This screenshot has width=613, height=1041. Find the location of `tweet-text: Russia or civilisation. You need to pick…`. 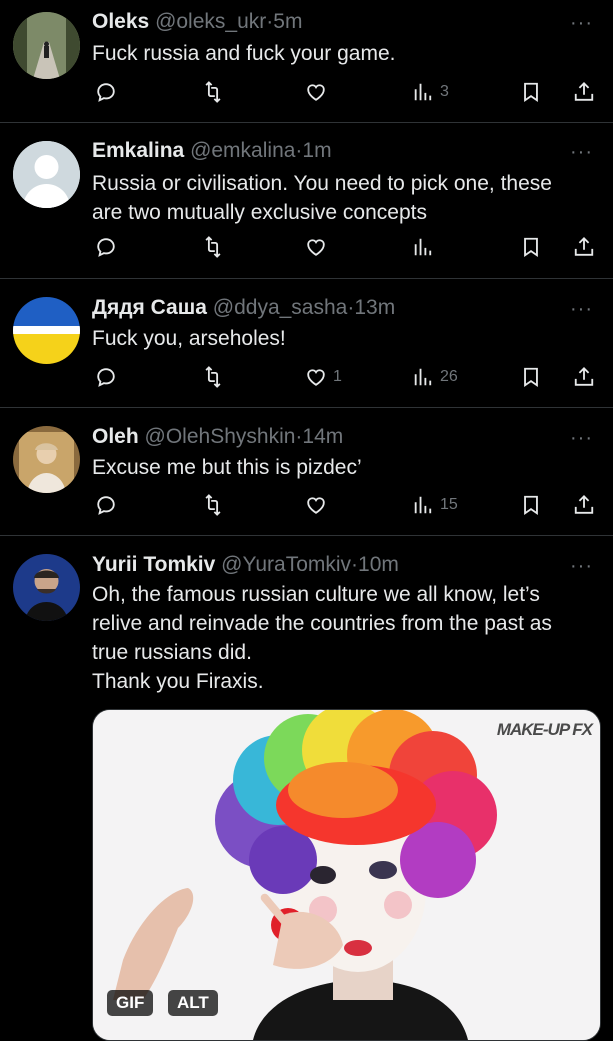

tweet-text: Russia or civilisation. You need to pick… is located at coordinates (344, 198).